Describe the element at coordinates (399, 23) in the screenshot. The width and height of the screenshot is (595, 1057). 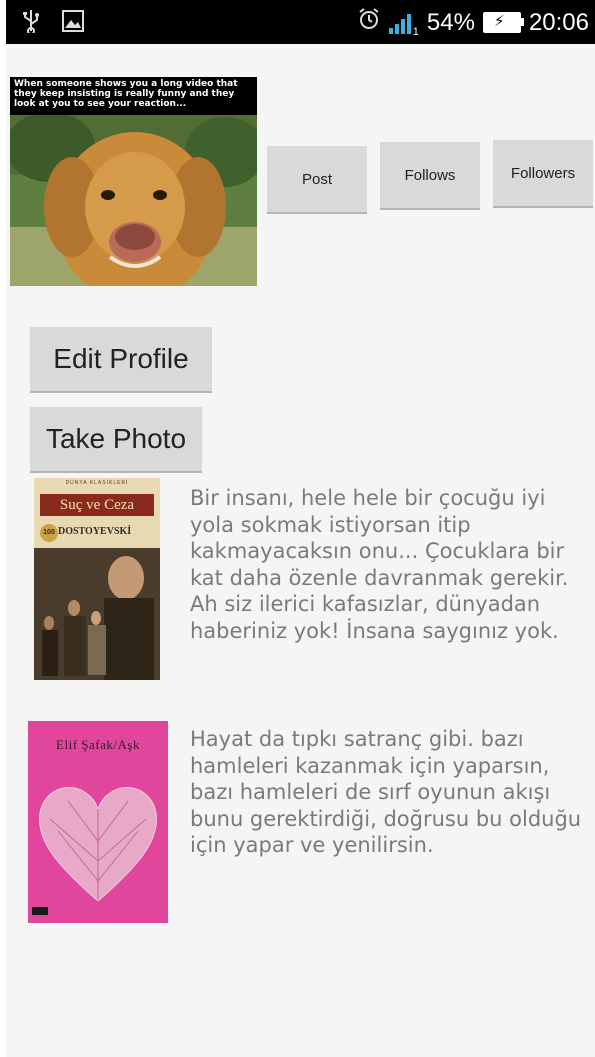
I see `signal-strength-icon` at that location.